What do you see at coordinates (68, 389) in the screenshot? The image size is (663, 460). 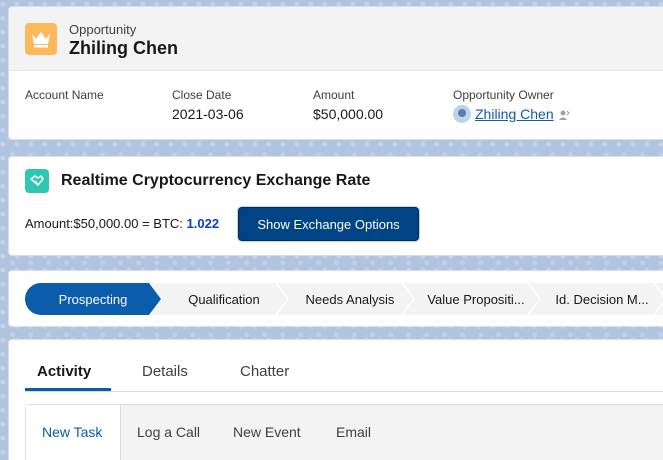 I see `active-tab-indicator` at bounding box center [68, 389].